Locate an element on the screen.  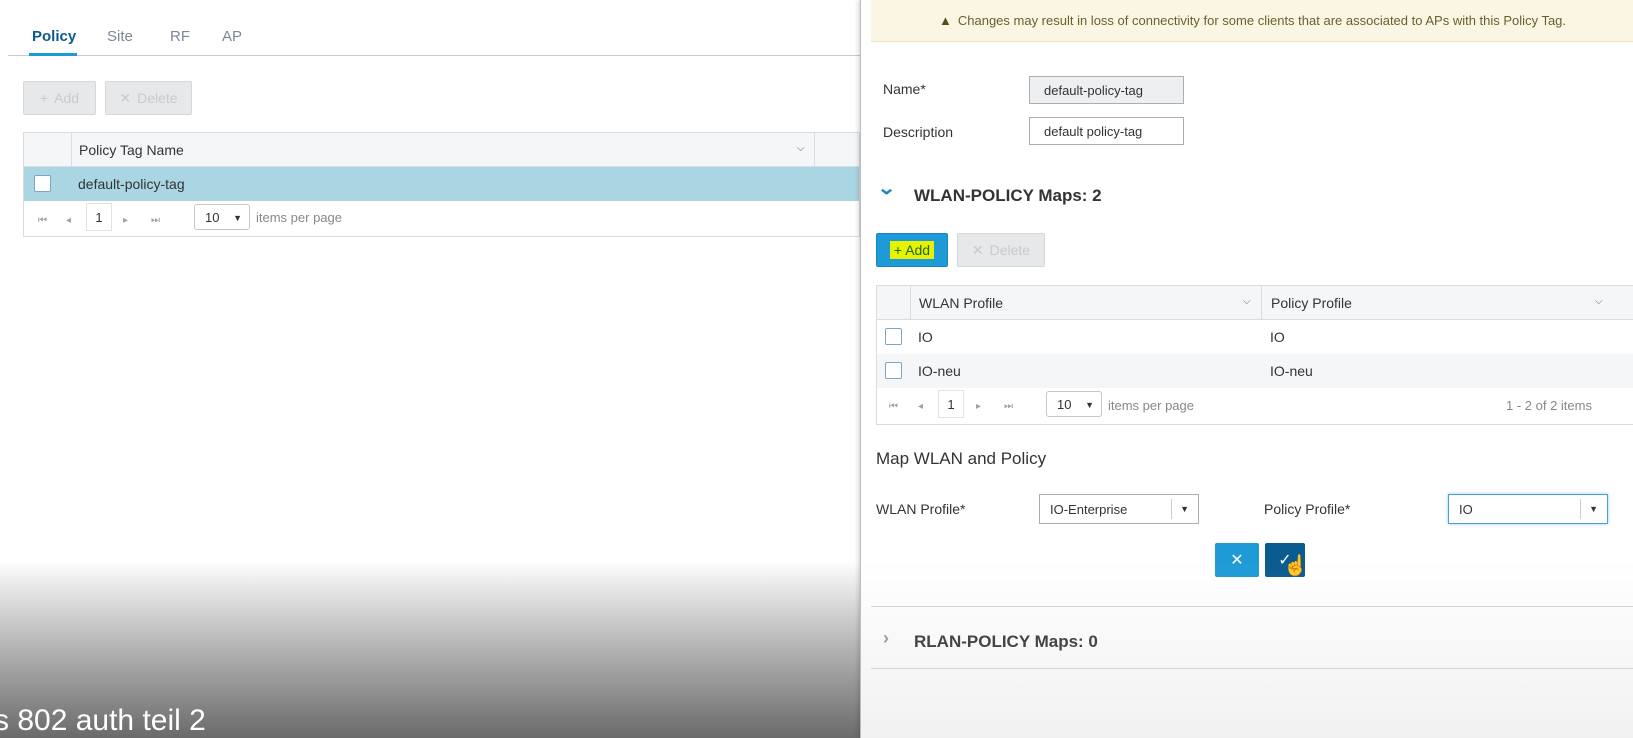
cancel-mapping-button: ✕ is located at coordinates (1237, 560).